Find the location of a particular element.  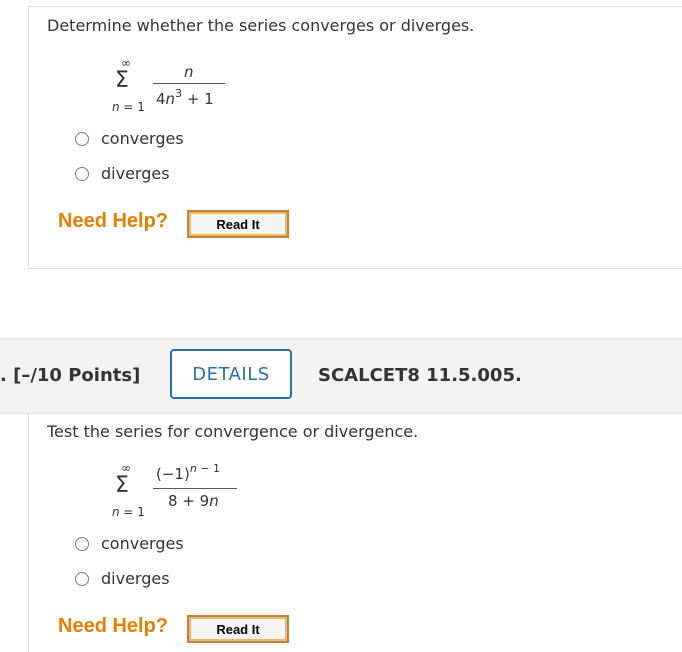

q2-numerator: (−1)n − 1 is located at coordinates (188, 472).